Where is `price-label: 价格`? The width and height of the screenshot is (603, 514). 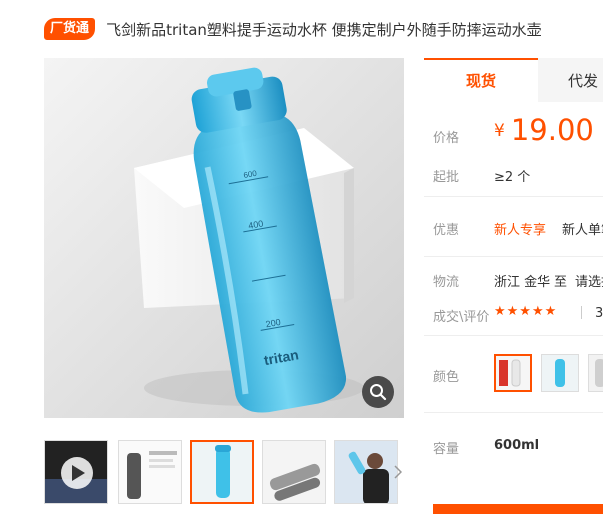
price-label: 价格 is located at coordinates (446, 138).